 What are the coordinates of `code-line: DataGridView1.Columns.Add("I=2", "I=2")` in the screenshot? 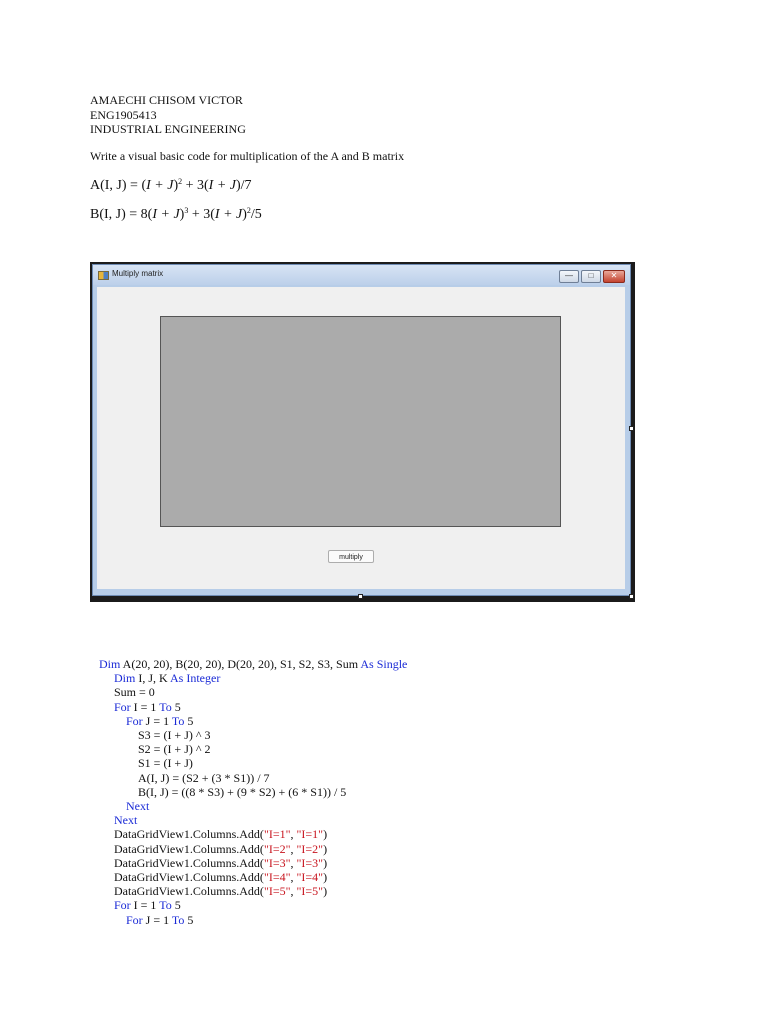 It's located at (220, 849).